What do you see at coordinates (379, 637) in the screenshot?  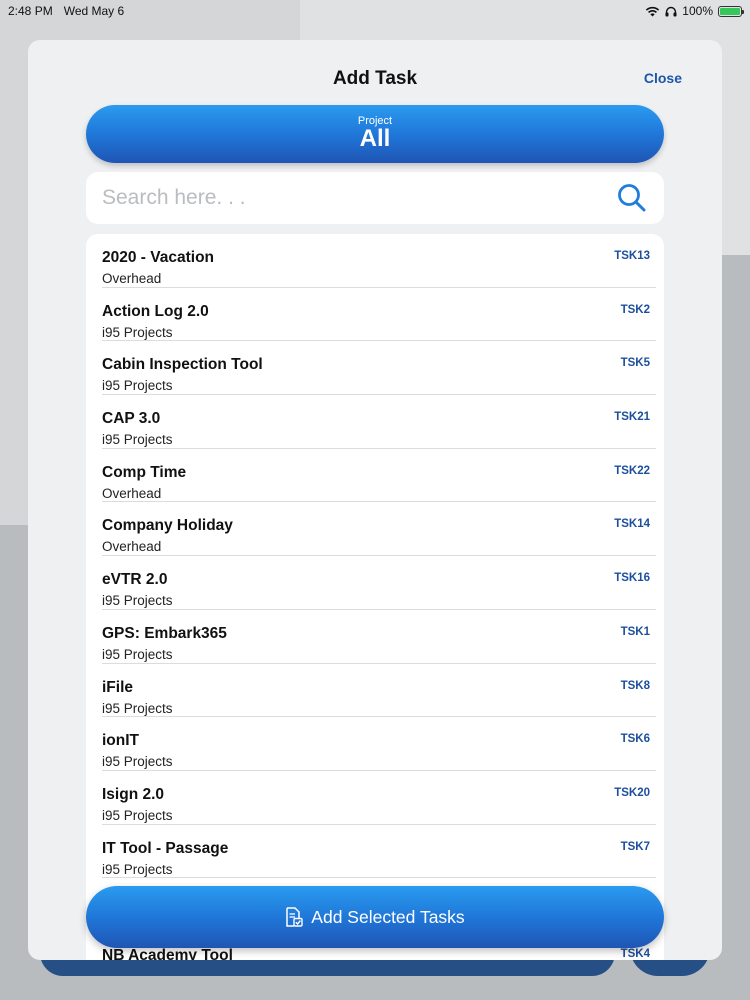 I see `task-row: GPS: Embark365 i95 Projects TSK1` at bounding box center [379, 637].